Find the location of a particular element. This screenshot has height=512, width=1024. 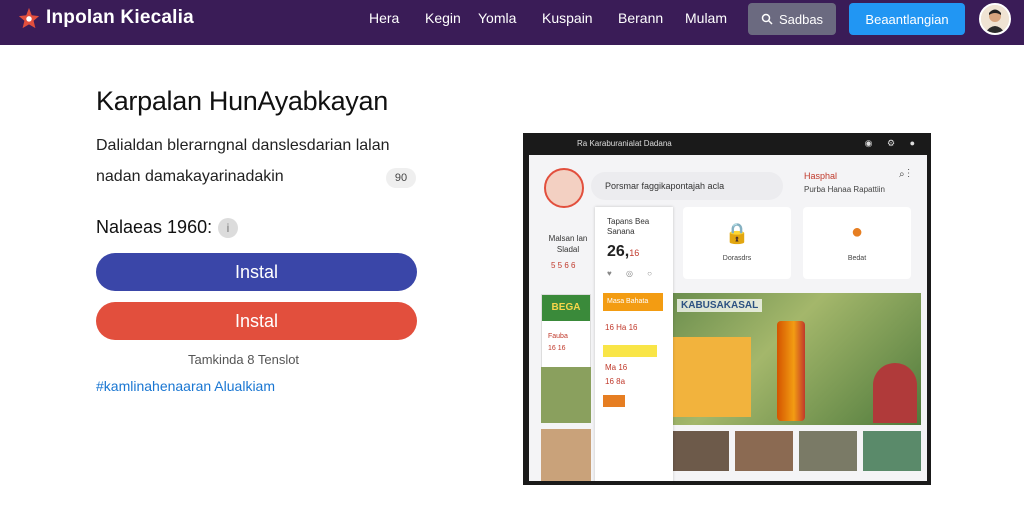

mockup-popup-row-1: 16 Ha 16 is located at coordinates (621, 327).